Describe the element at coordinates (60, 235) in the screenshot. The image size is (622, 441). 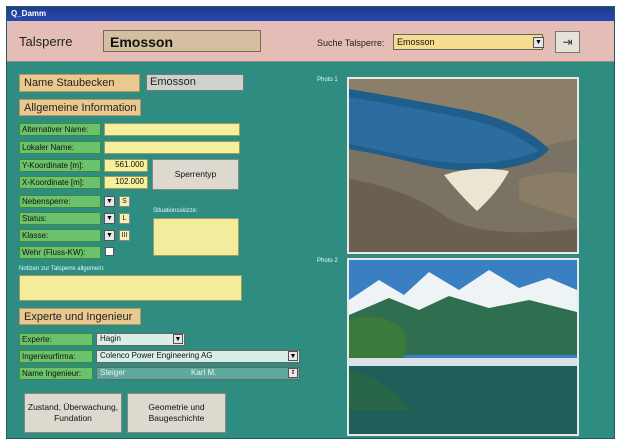
I see `class-label: Klasse:` at that location.